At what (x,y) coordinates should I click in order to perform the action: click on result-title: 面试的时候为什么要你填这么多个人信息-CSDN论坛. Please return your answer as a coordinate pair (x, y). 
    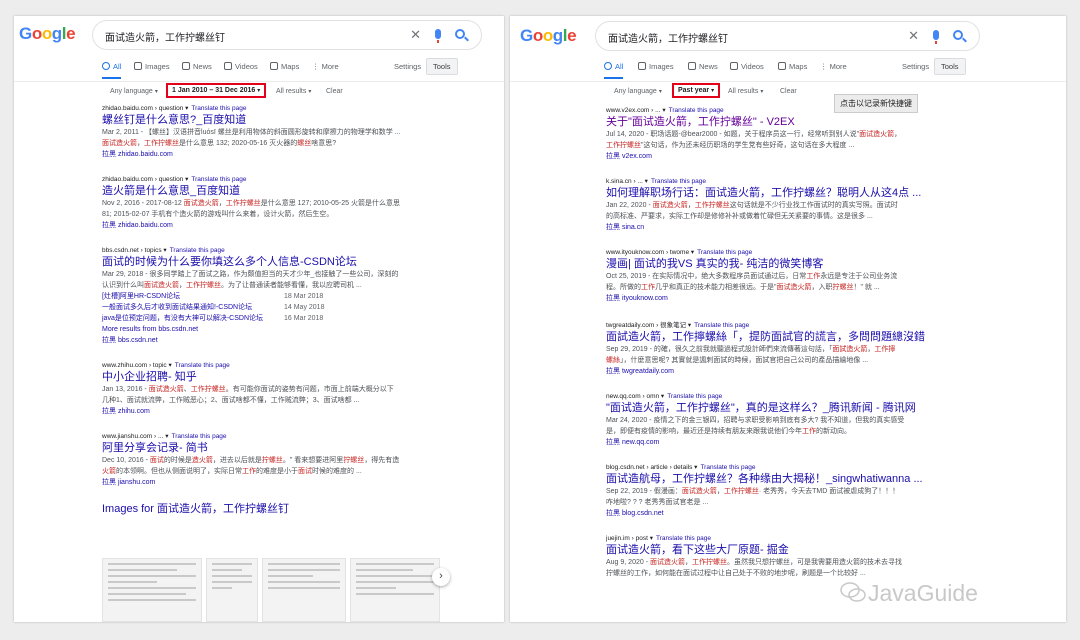
    Looking at the image, I should click on (282, 262).